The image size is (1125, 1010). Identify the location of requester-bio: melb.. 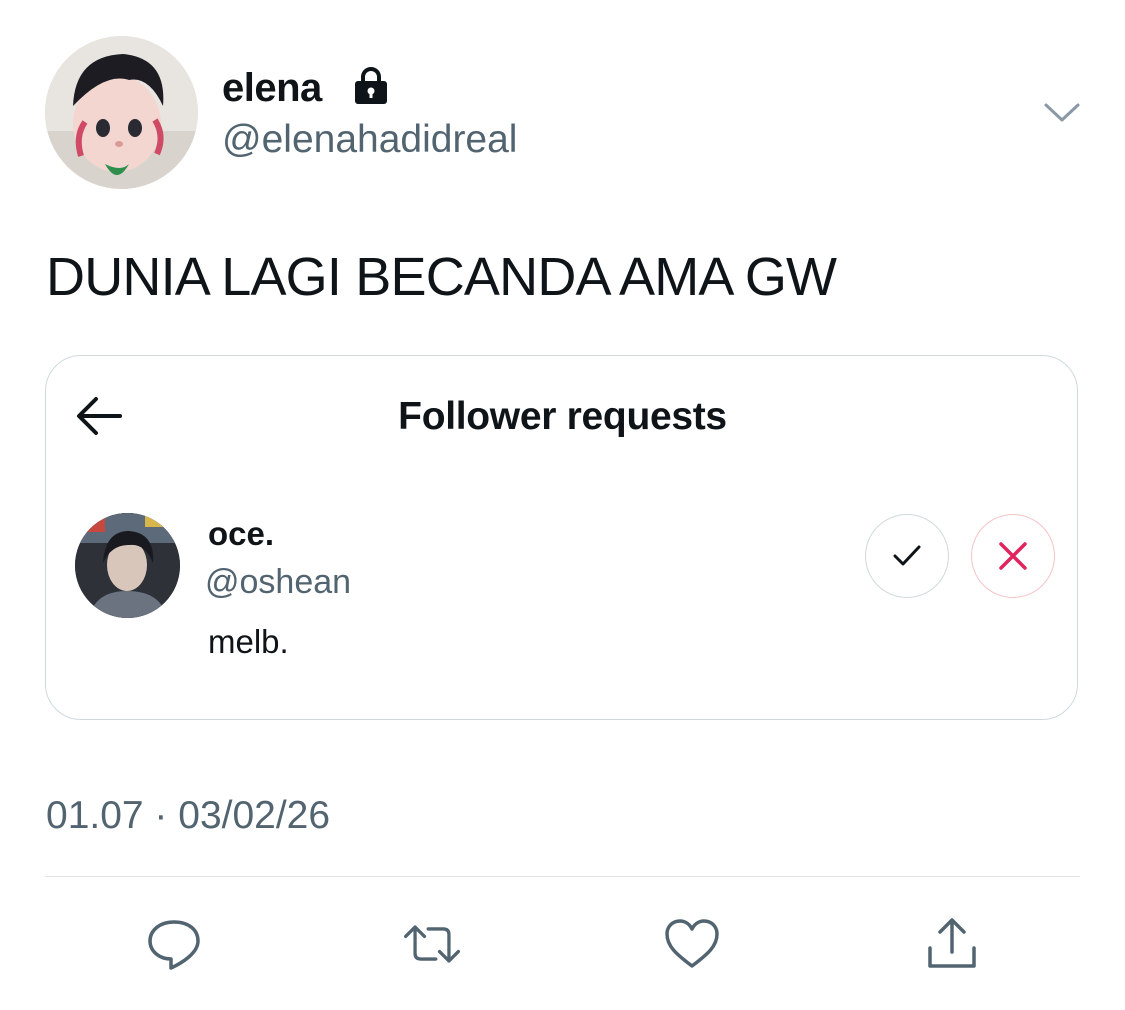
(248, 641).